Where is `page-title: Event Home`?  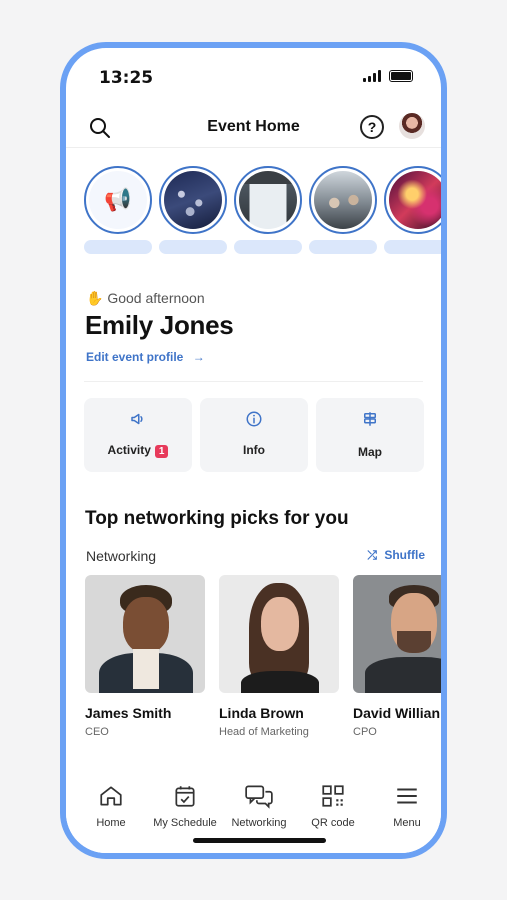 page-title: Event Home is located at coordinates (253, 126).